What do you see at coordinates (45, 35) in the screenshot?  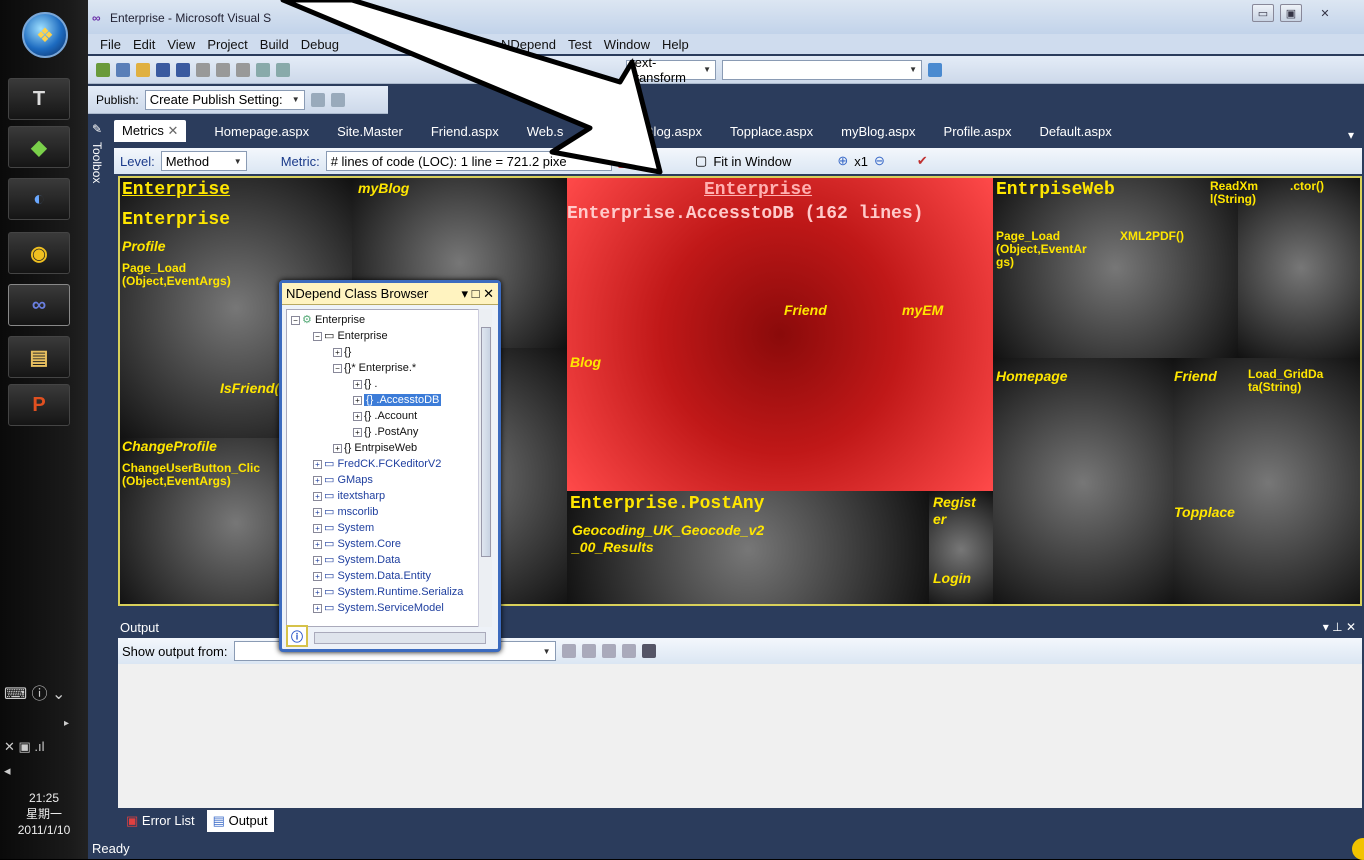 I see `start-orb-icon: ❖` at bounding box center [45, 35].